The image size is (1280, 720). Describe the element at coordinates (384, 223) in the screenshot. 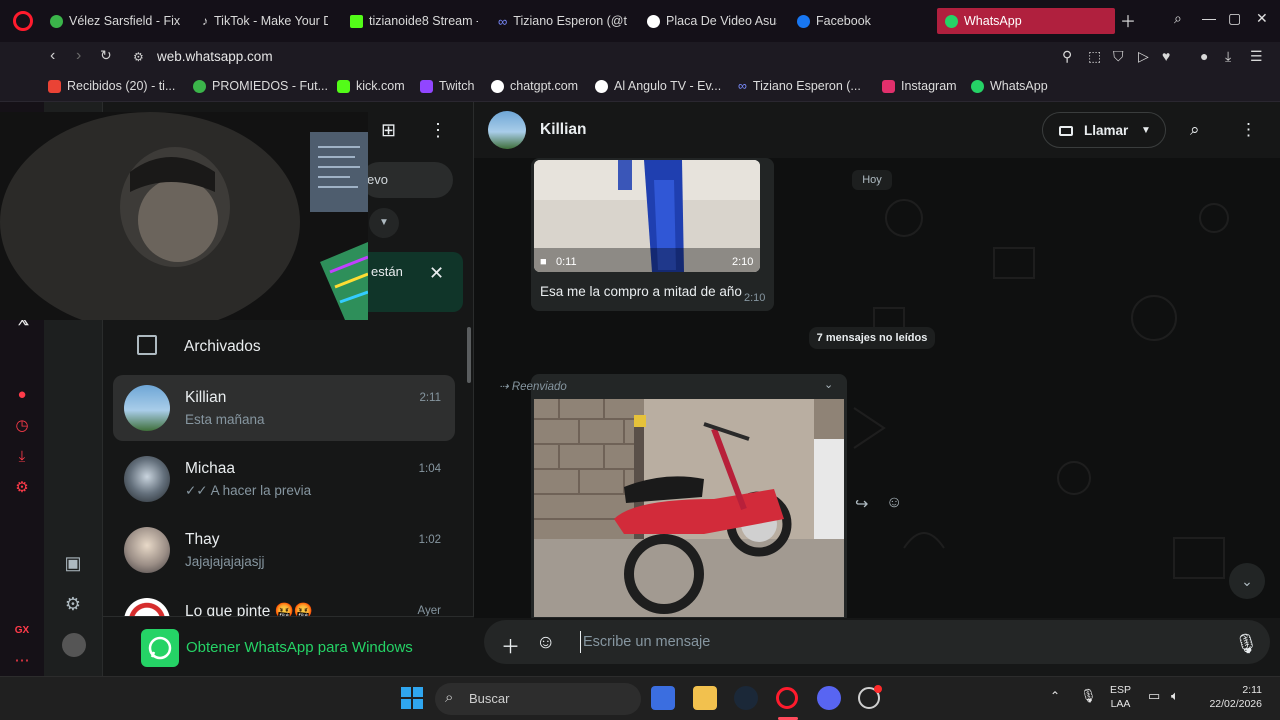

I see `chevron-down-icon: ▼` at that location.